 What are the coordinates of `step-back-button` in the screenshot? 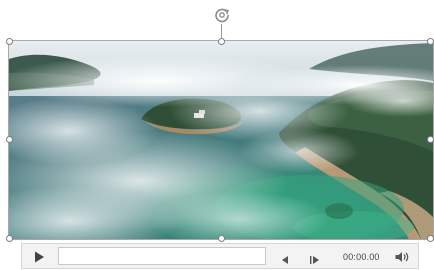 It's located at (285, 258).